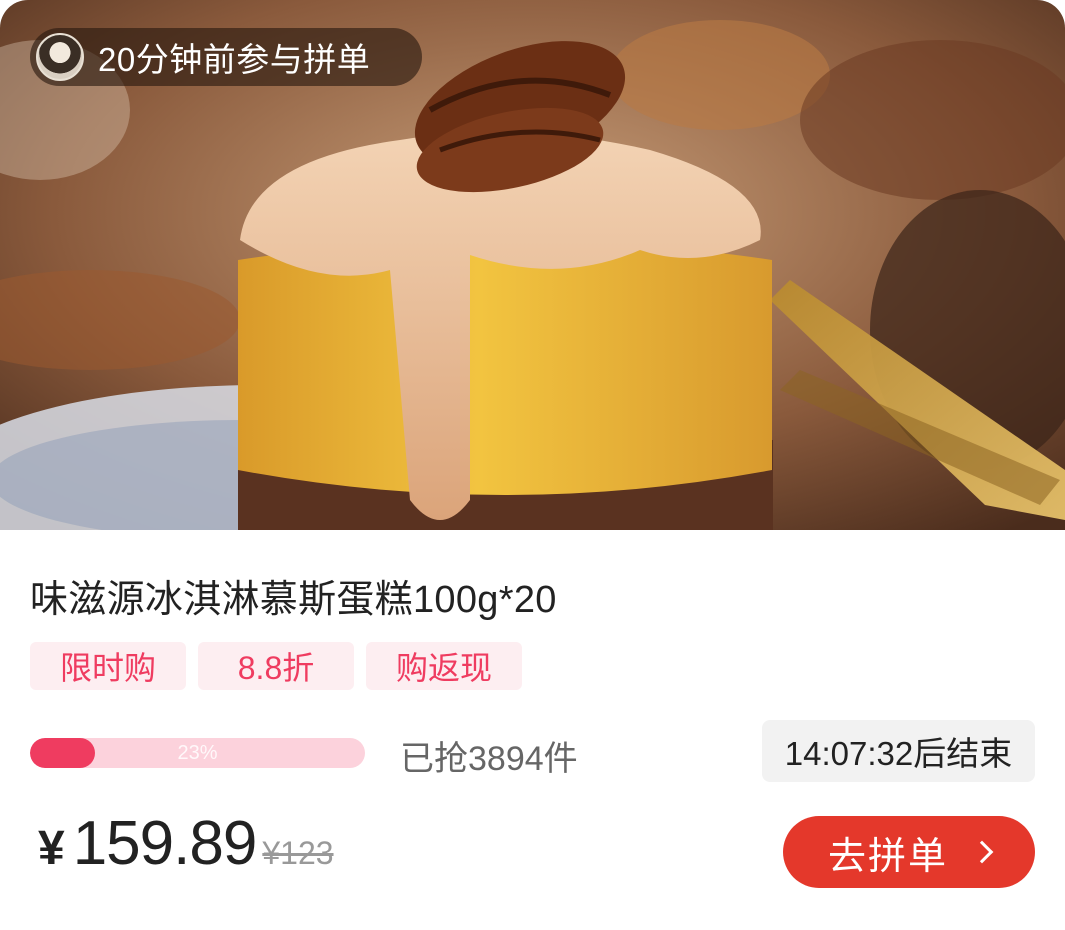 The image size is (1065, 930). I want to click on price-block: ¥ 159.89 ¥123, so click(186, 843).